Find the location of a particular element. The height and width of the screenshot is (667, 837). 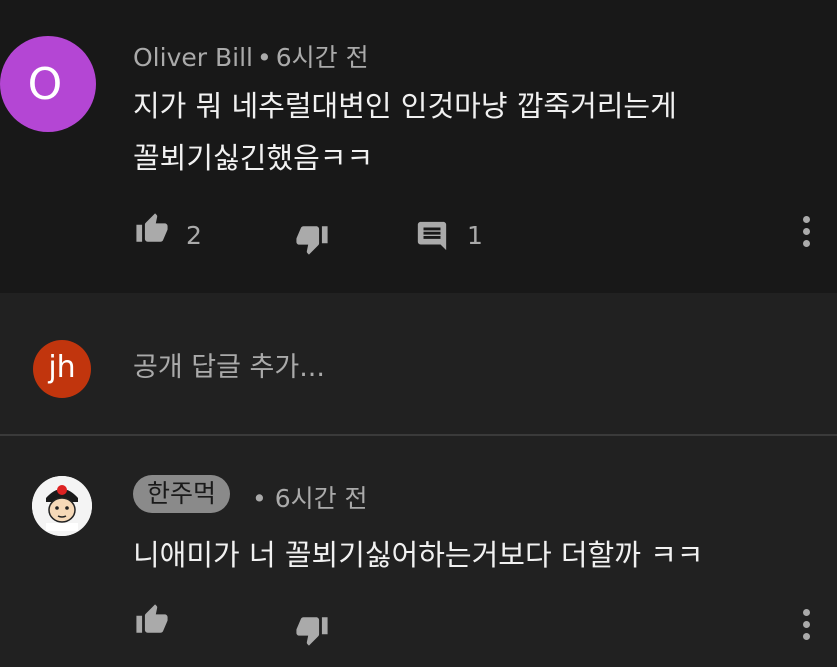

comment-meta: Oliver Bill • 6시간 전 is located at coordinates (251, 56).